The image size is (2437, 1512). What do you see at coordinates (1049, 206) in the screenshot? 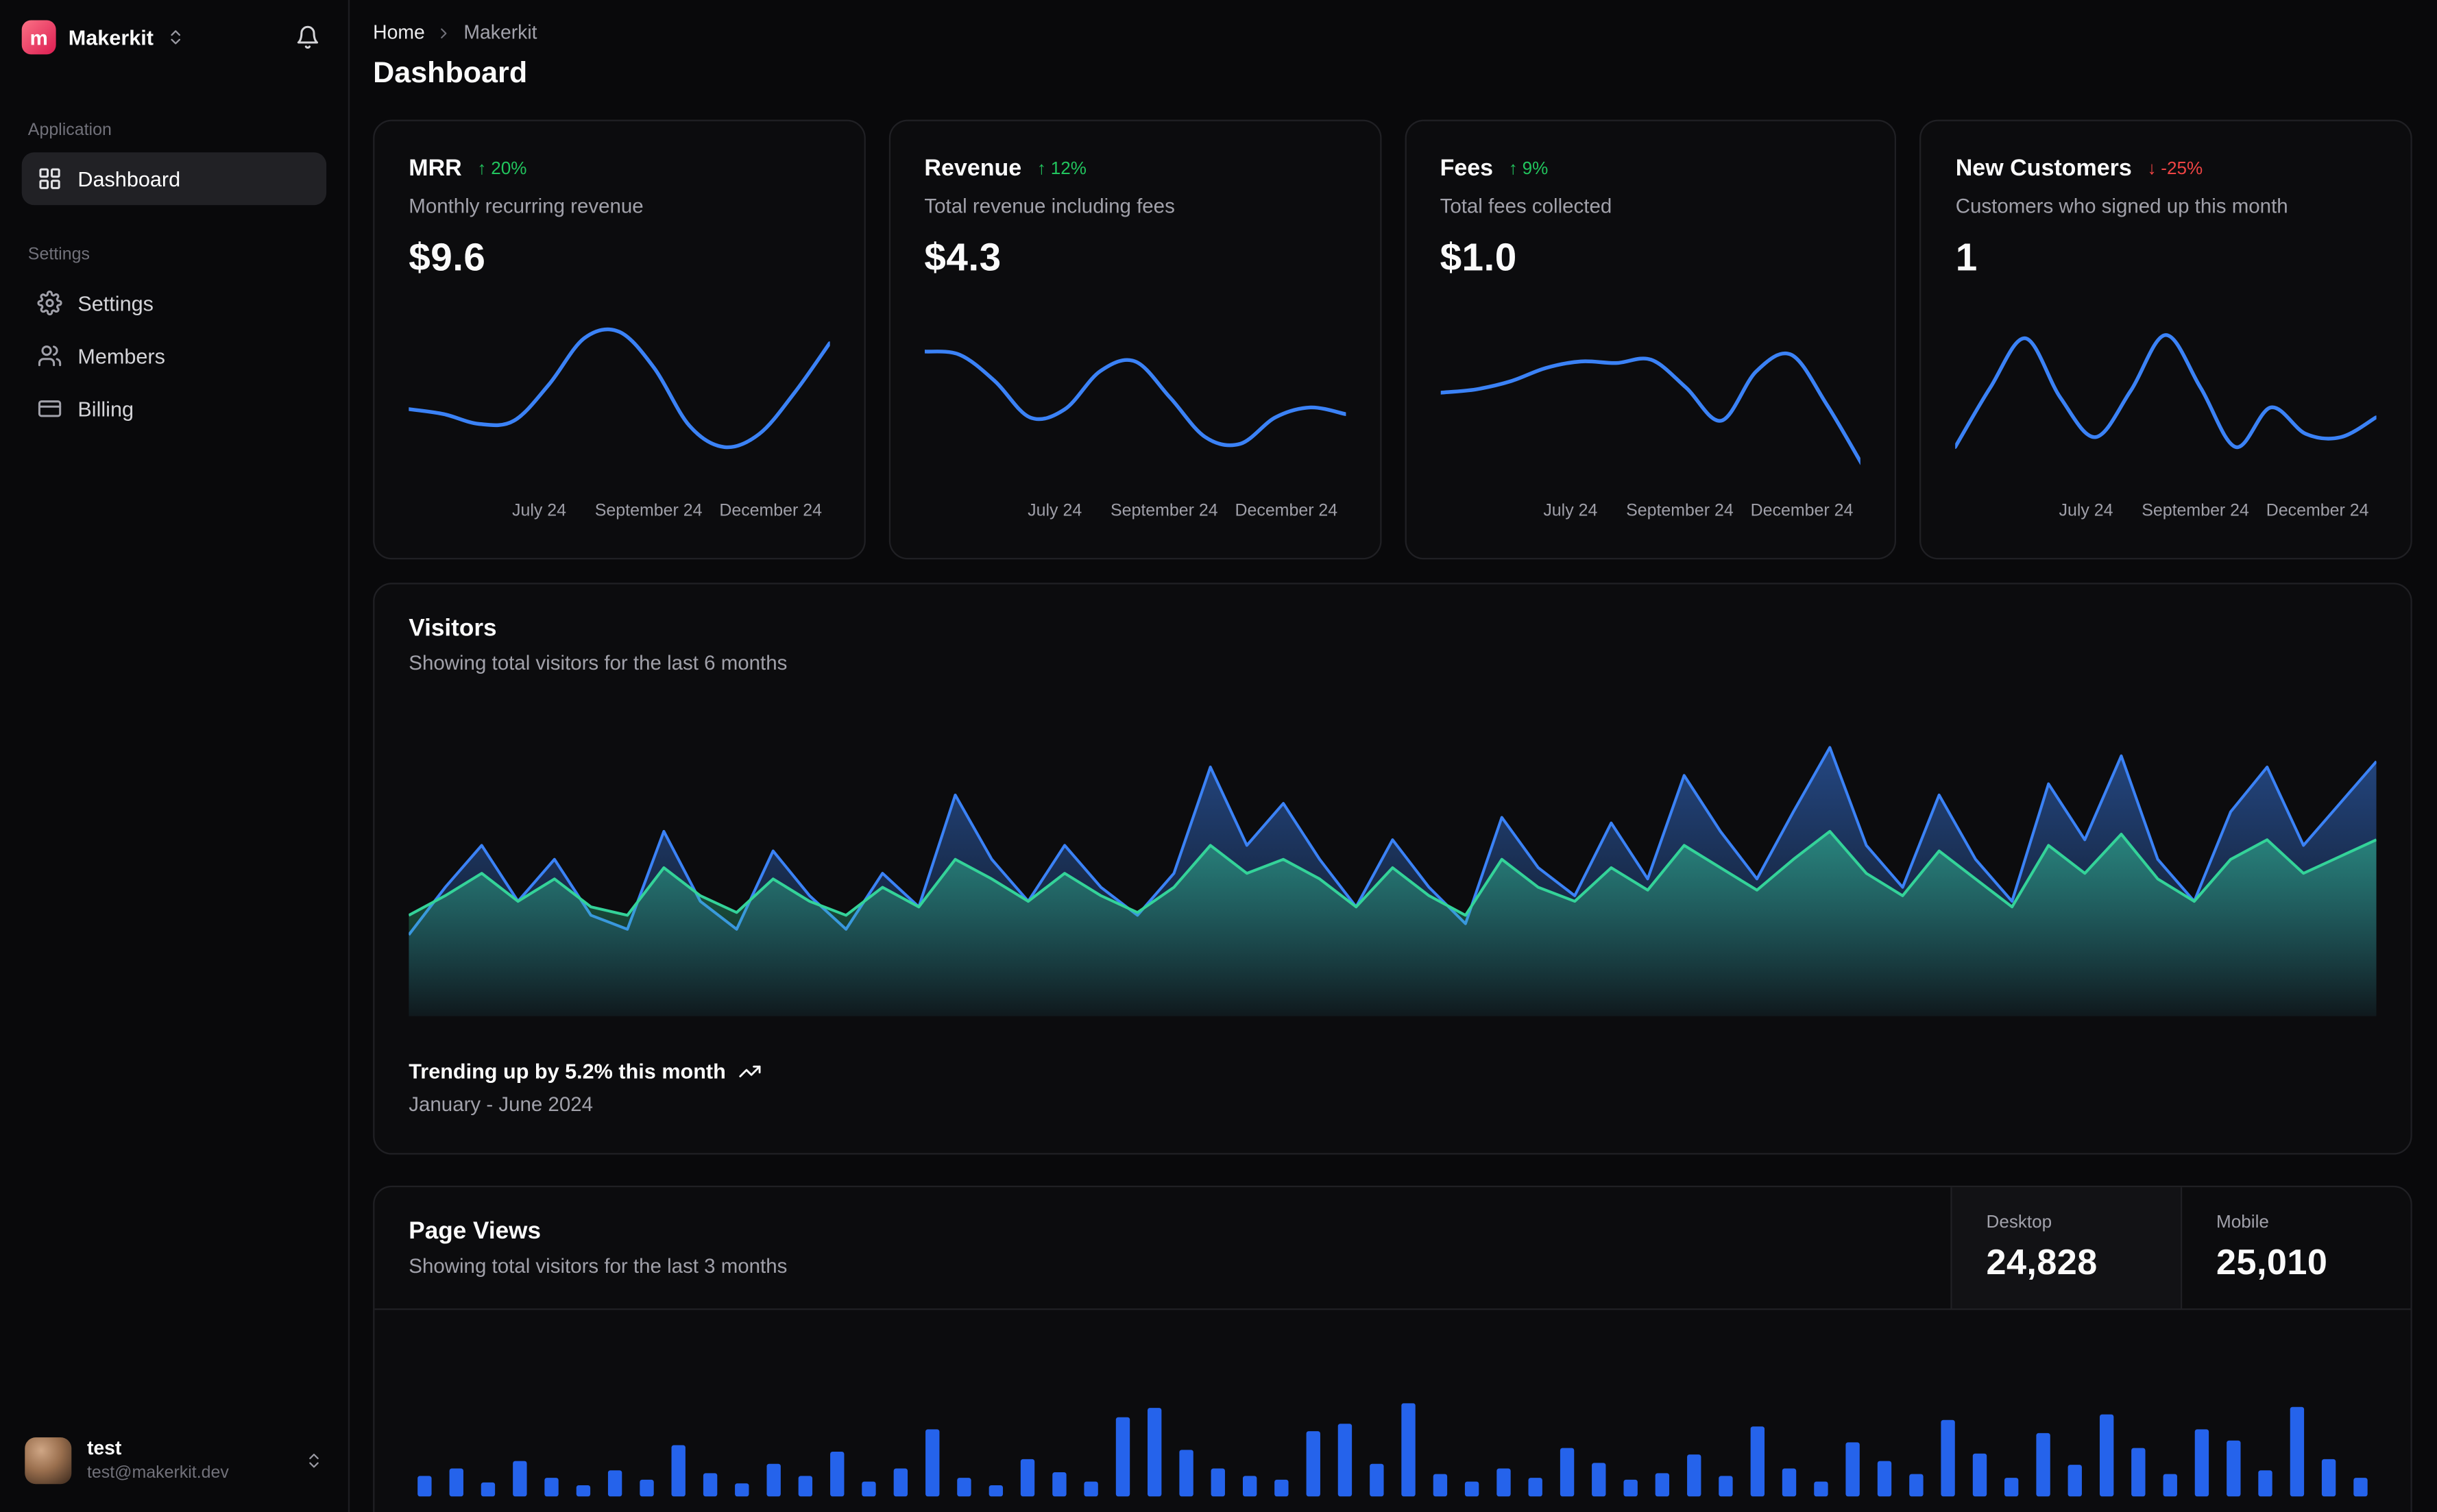
I see `stat-description: Total revenue including fees` at bounding box center [1049, 206].